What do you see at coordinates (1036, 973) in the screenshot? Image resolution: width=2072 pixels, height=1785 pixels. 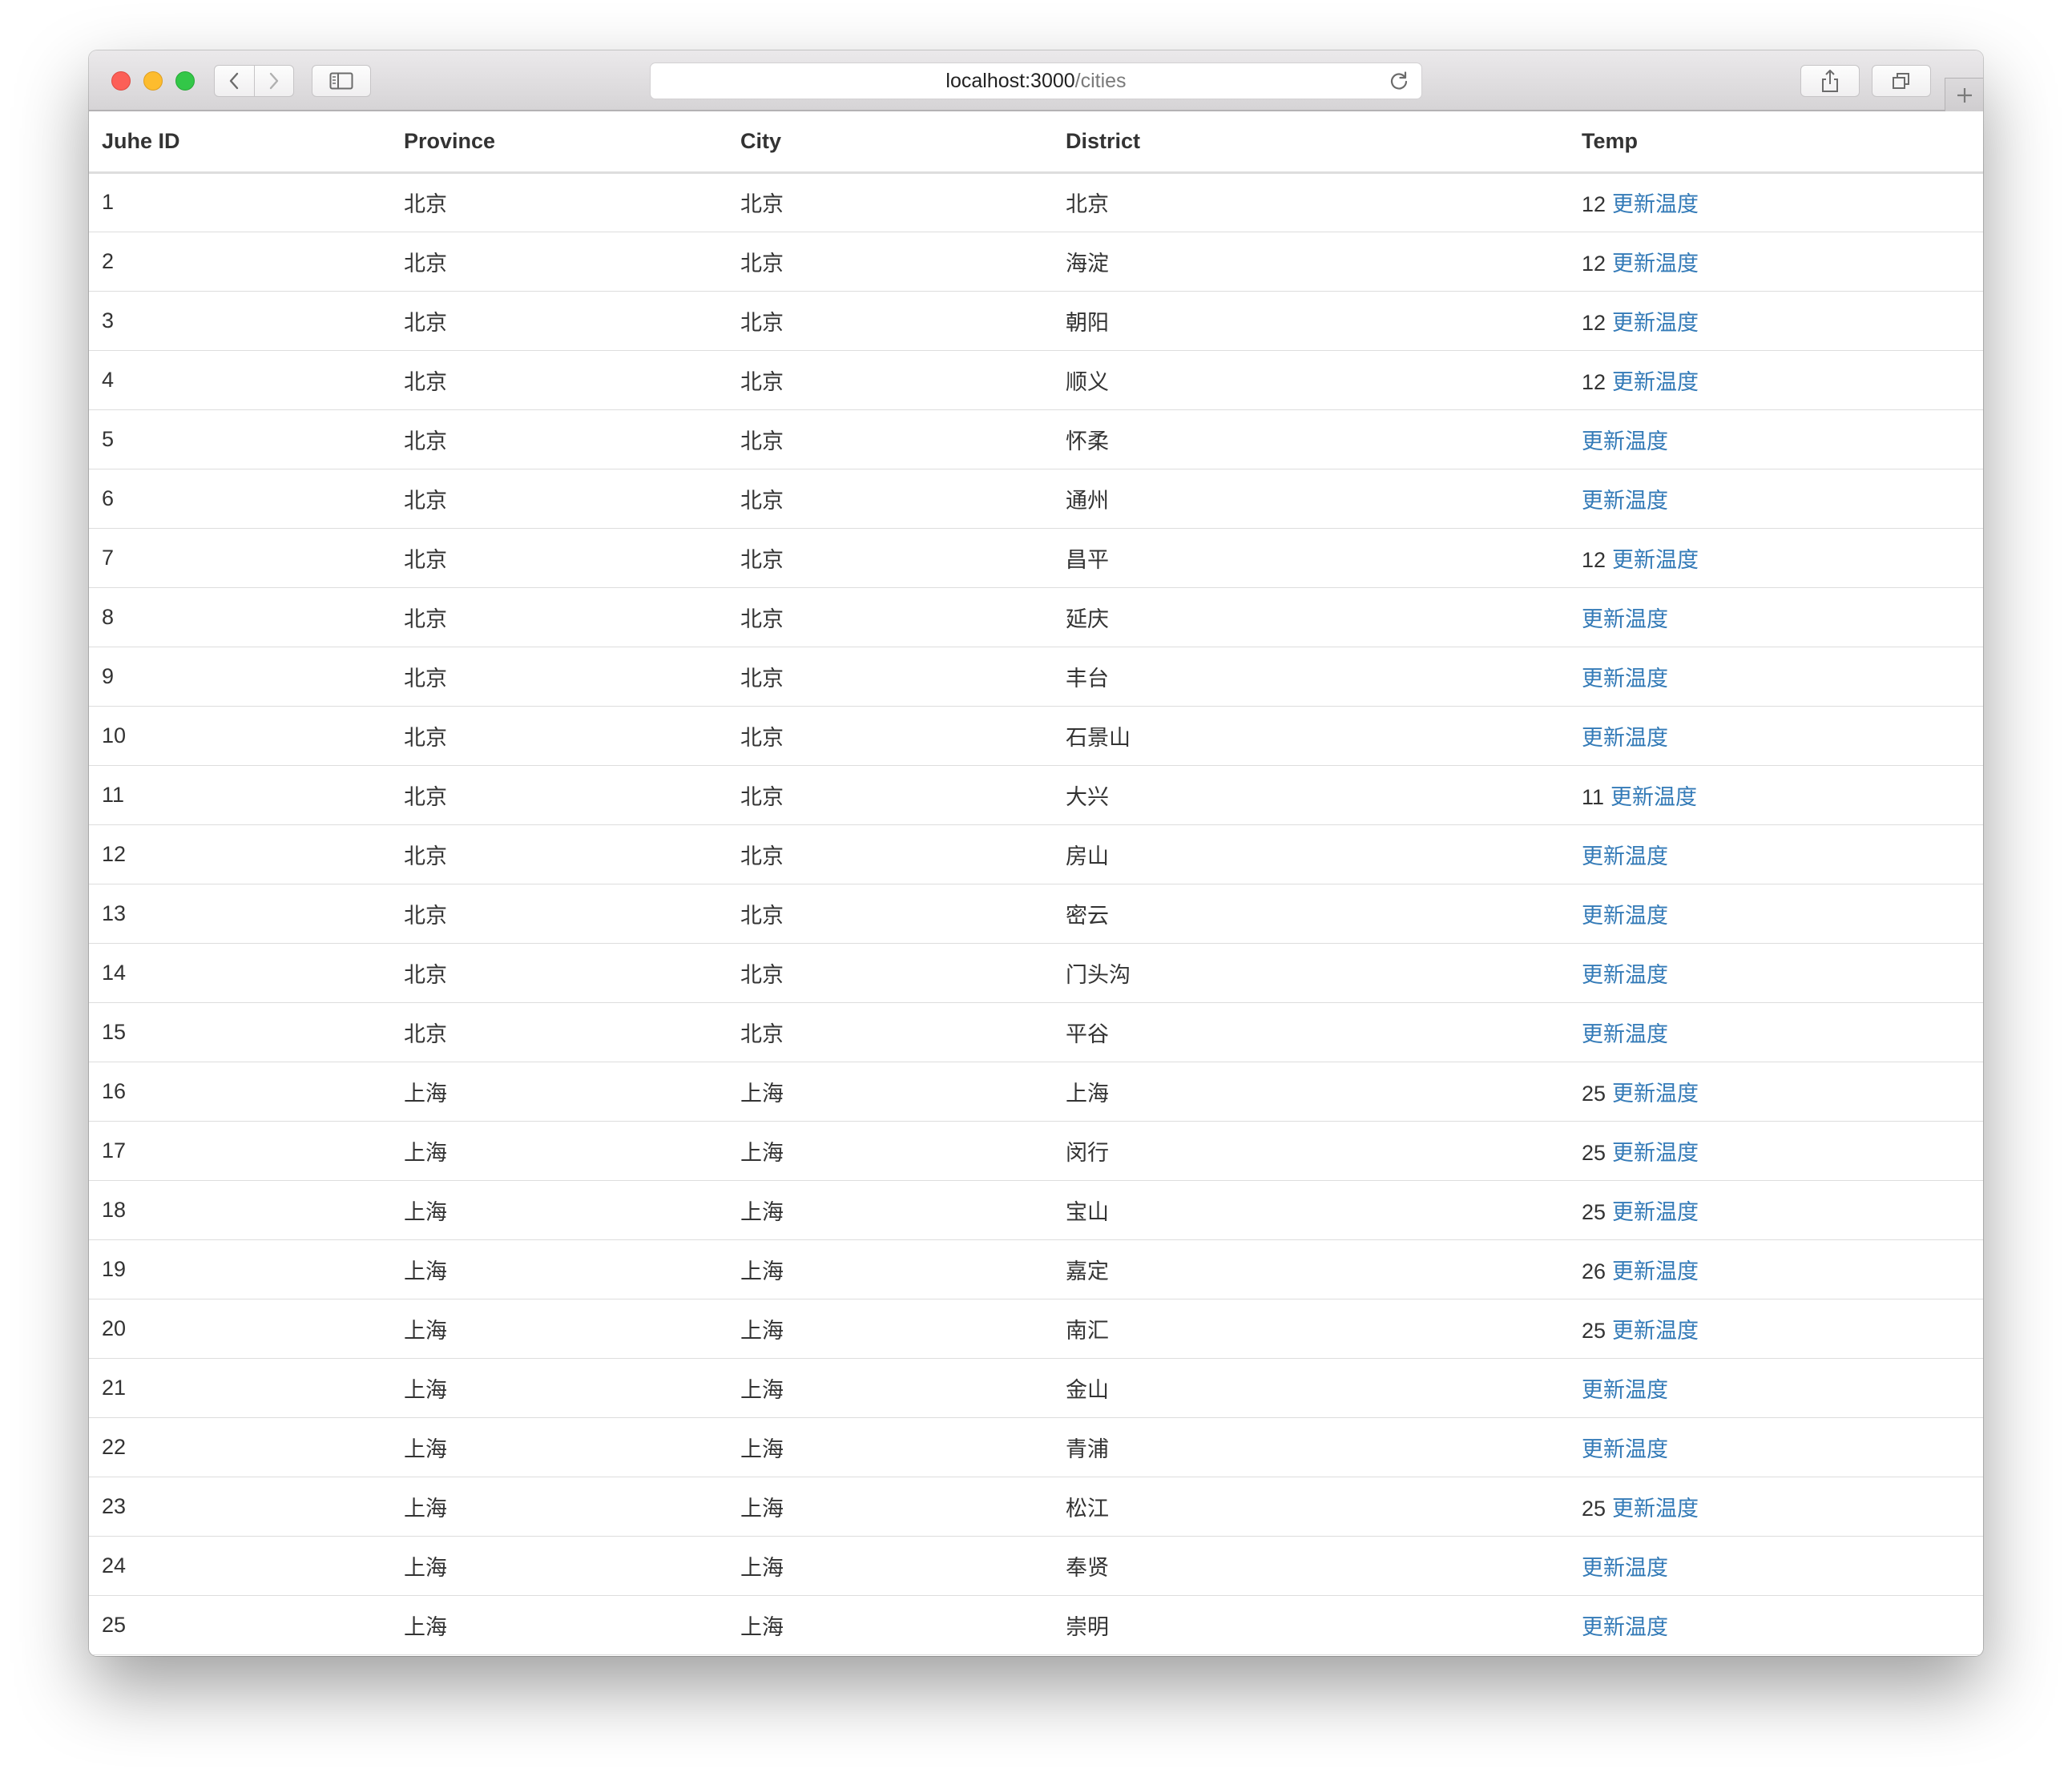 I see `table-row: 14 北京 北京 门头沟 更新温度` at bounding box center [1036, 973].